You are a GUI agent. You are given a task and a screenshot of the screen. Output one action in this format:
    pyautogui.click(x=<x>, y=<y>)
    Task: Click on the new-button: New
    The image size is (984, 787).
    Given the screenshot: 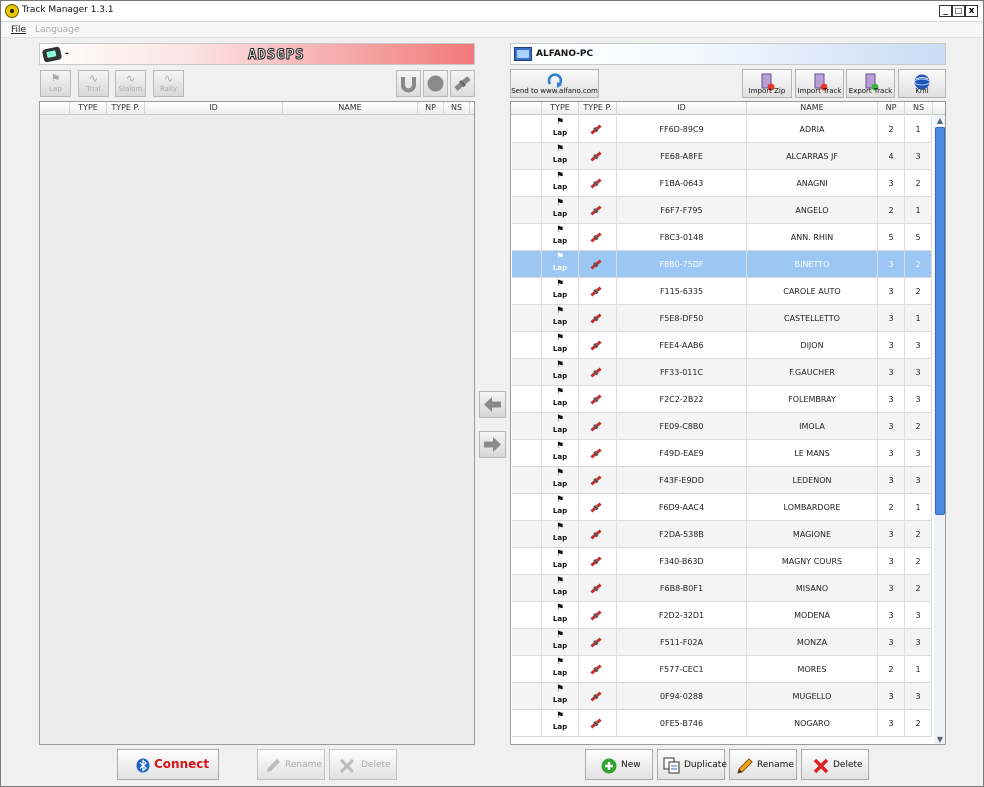 What is the action you would take?
    pyautogui.click(x=619, y=764)
    